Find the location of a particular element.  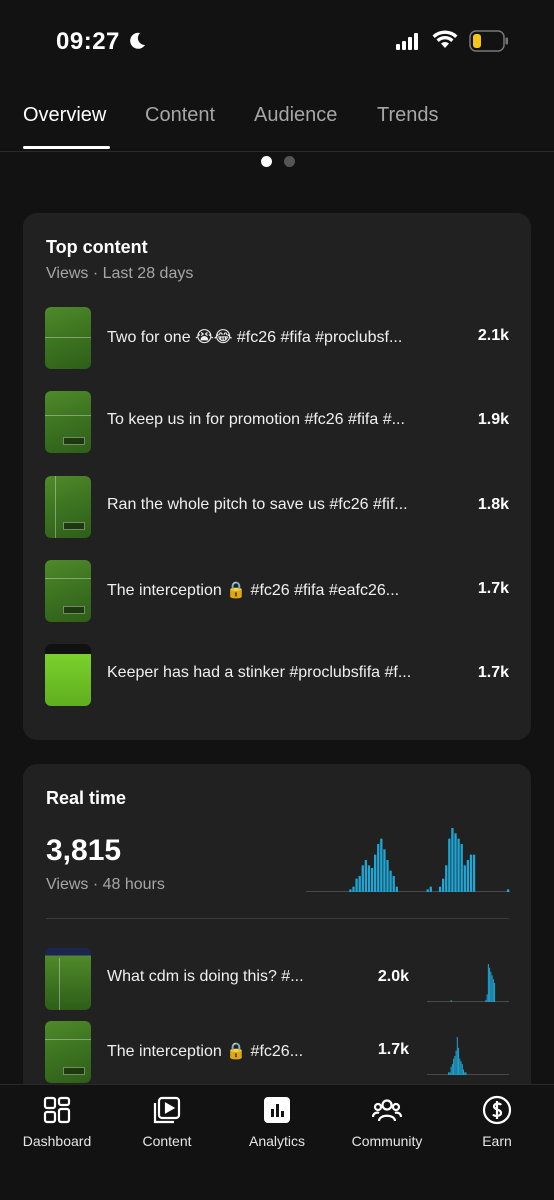

nav-community: Community is located at coordinates (387, 1122).